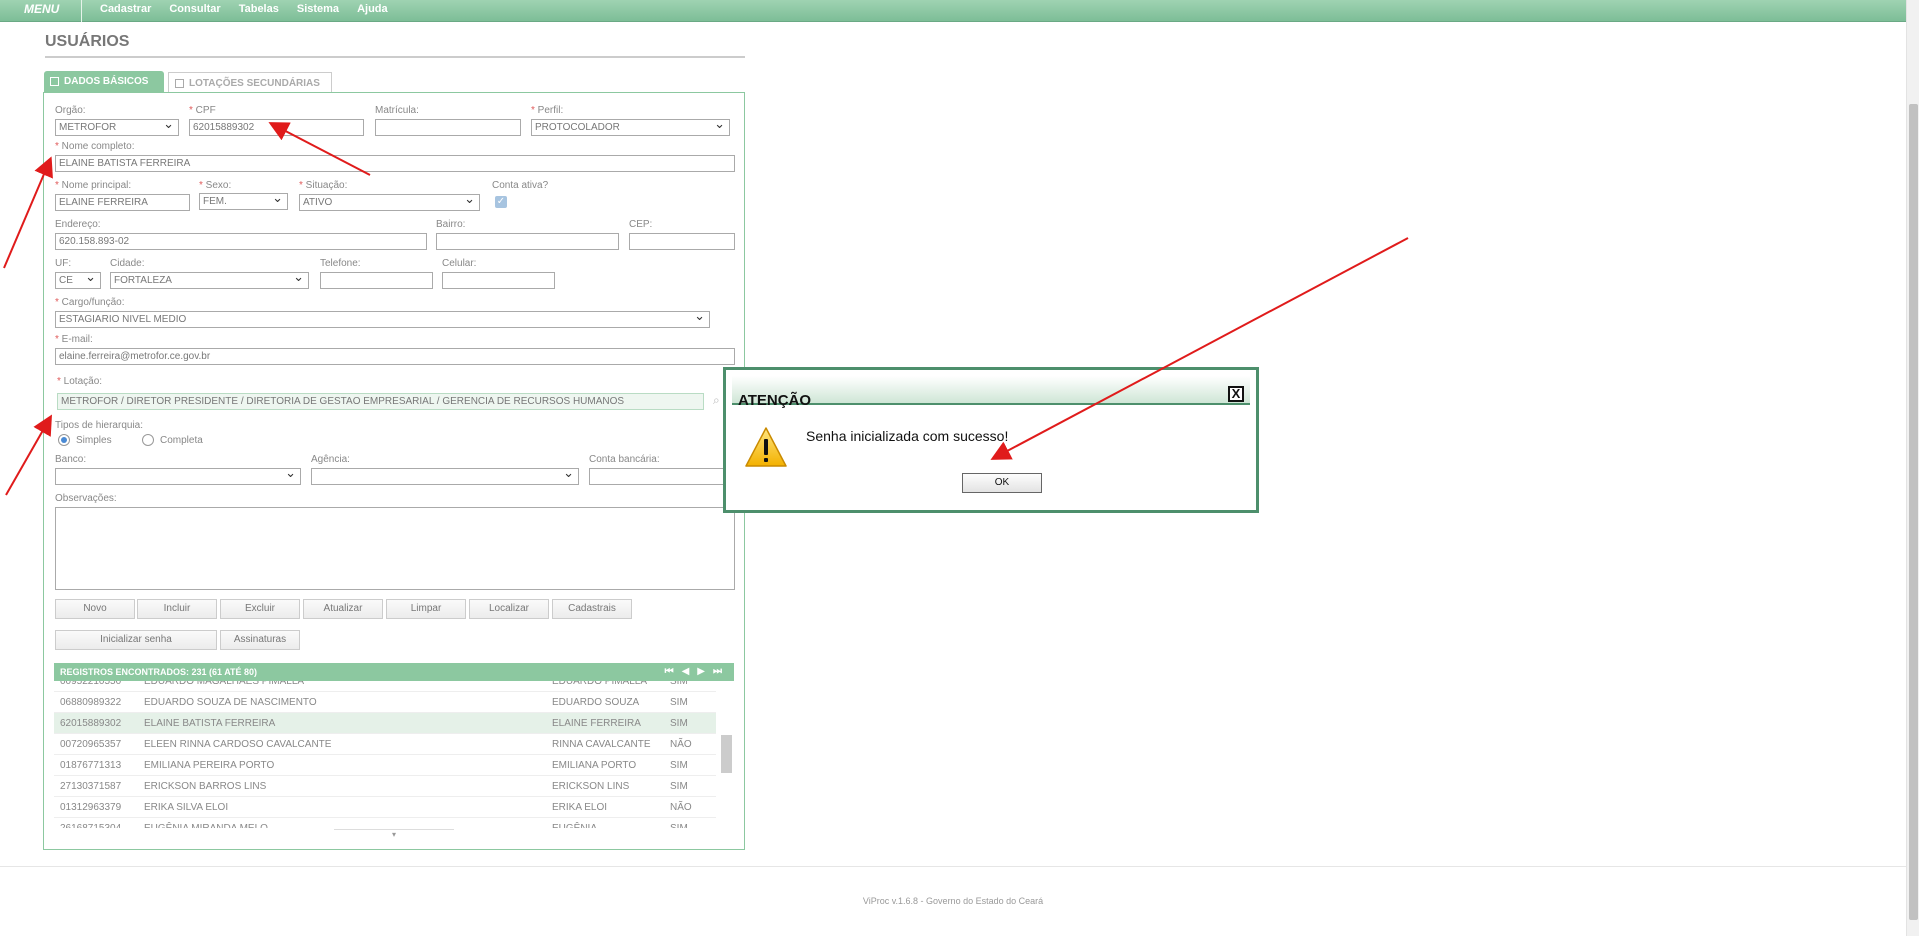 The height and width of the screenshot is (936, 1919). I want to click on cadastrais-button: Cadastrais, so click(592, 609).